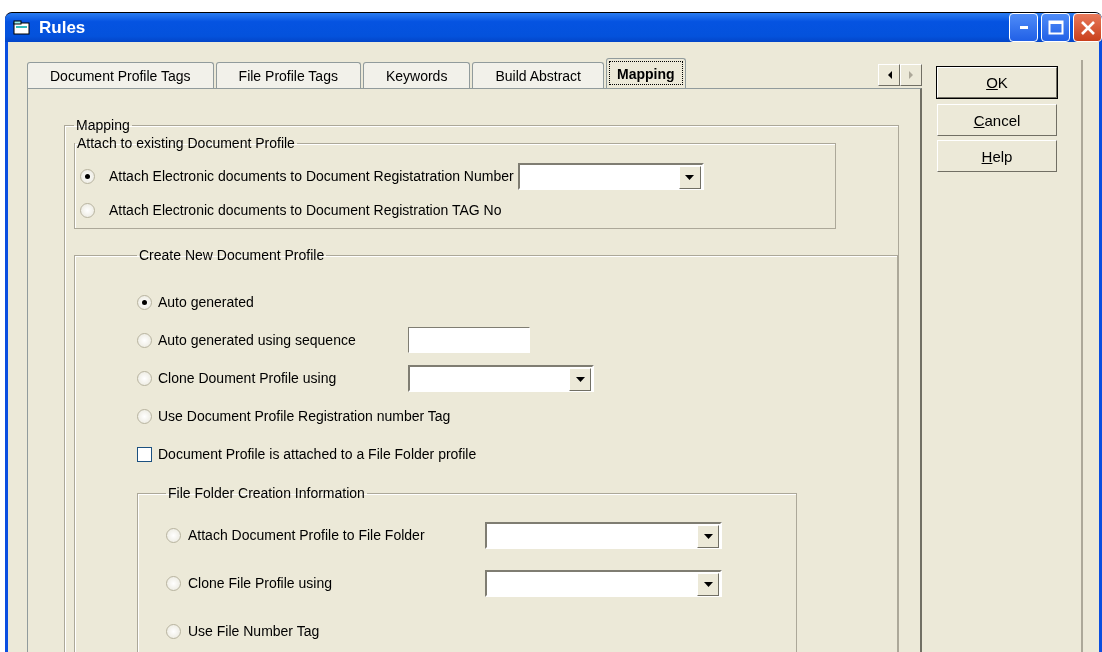 The height and width of the screenshot is (652, 1102). I want to click on input-field, so click(469, 340).